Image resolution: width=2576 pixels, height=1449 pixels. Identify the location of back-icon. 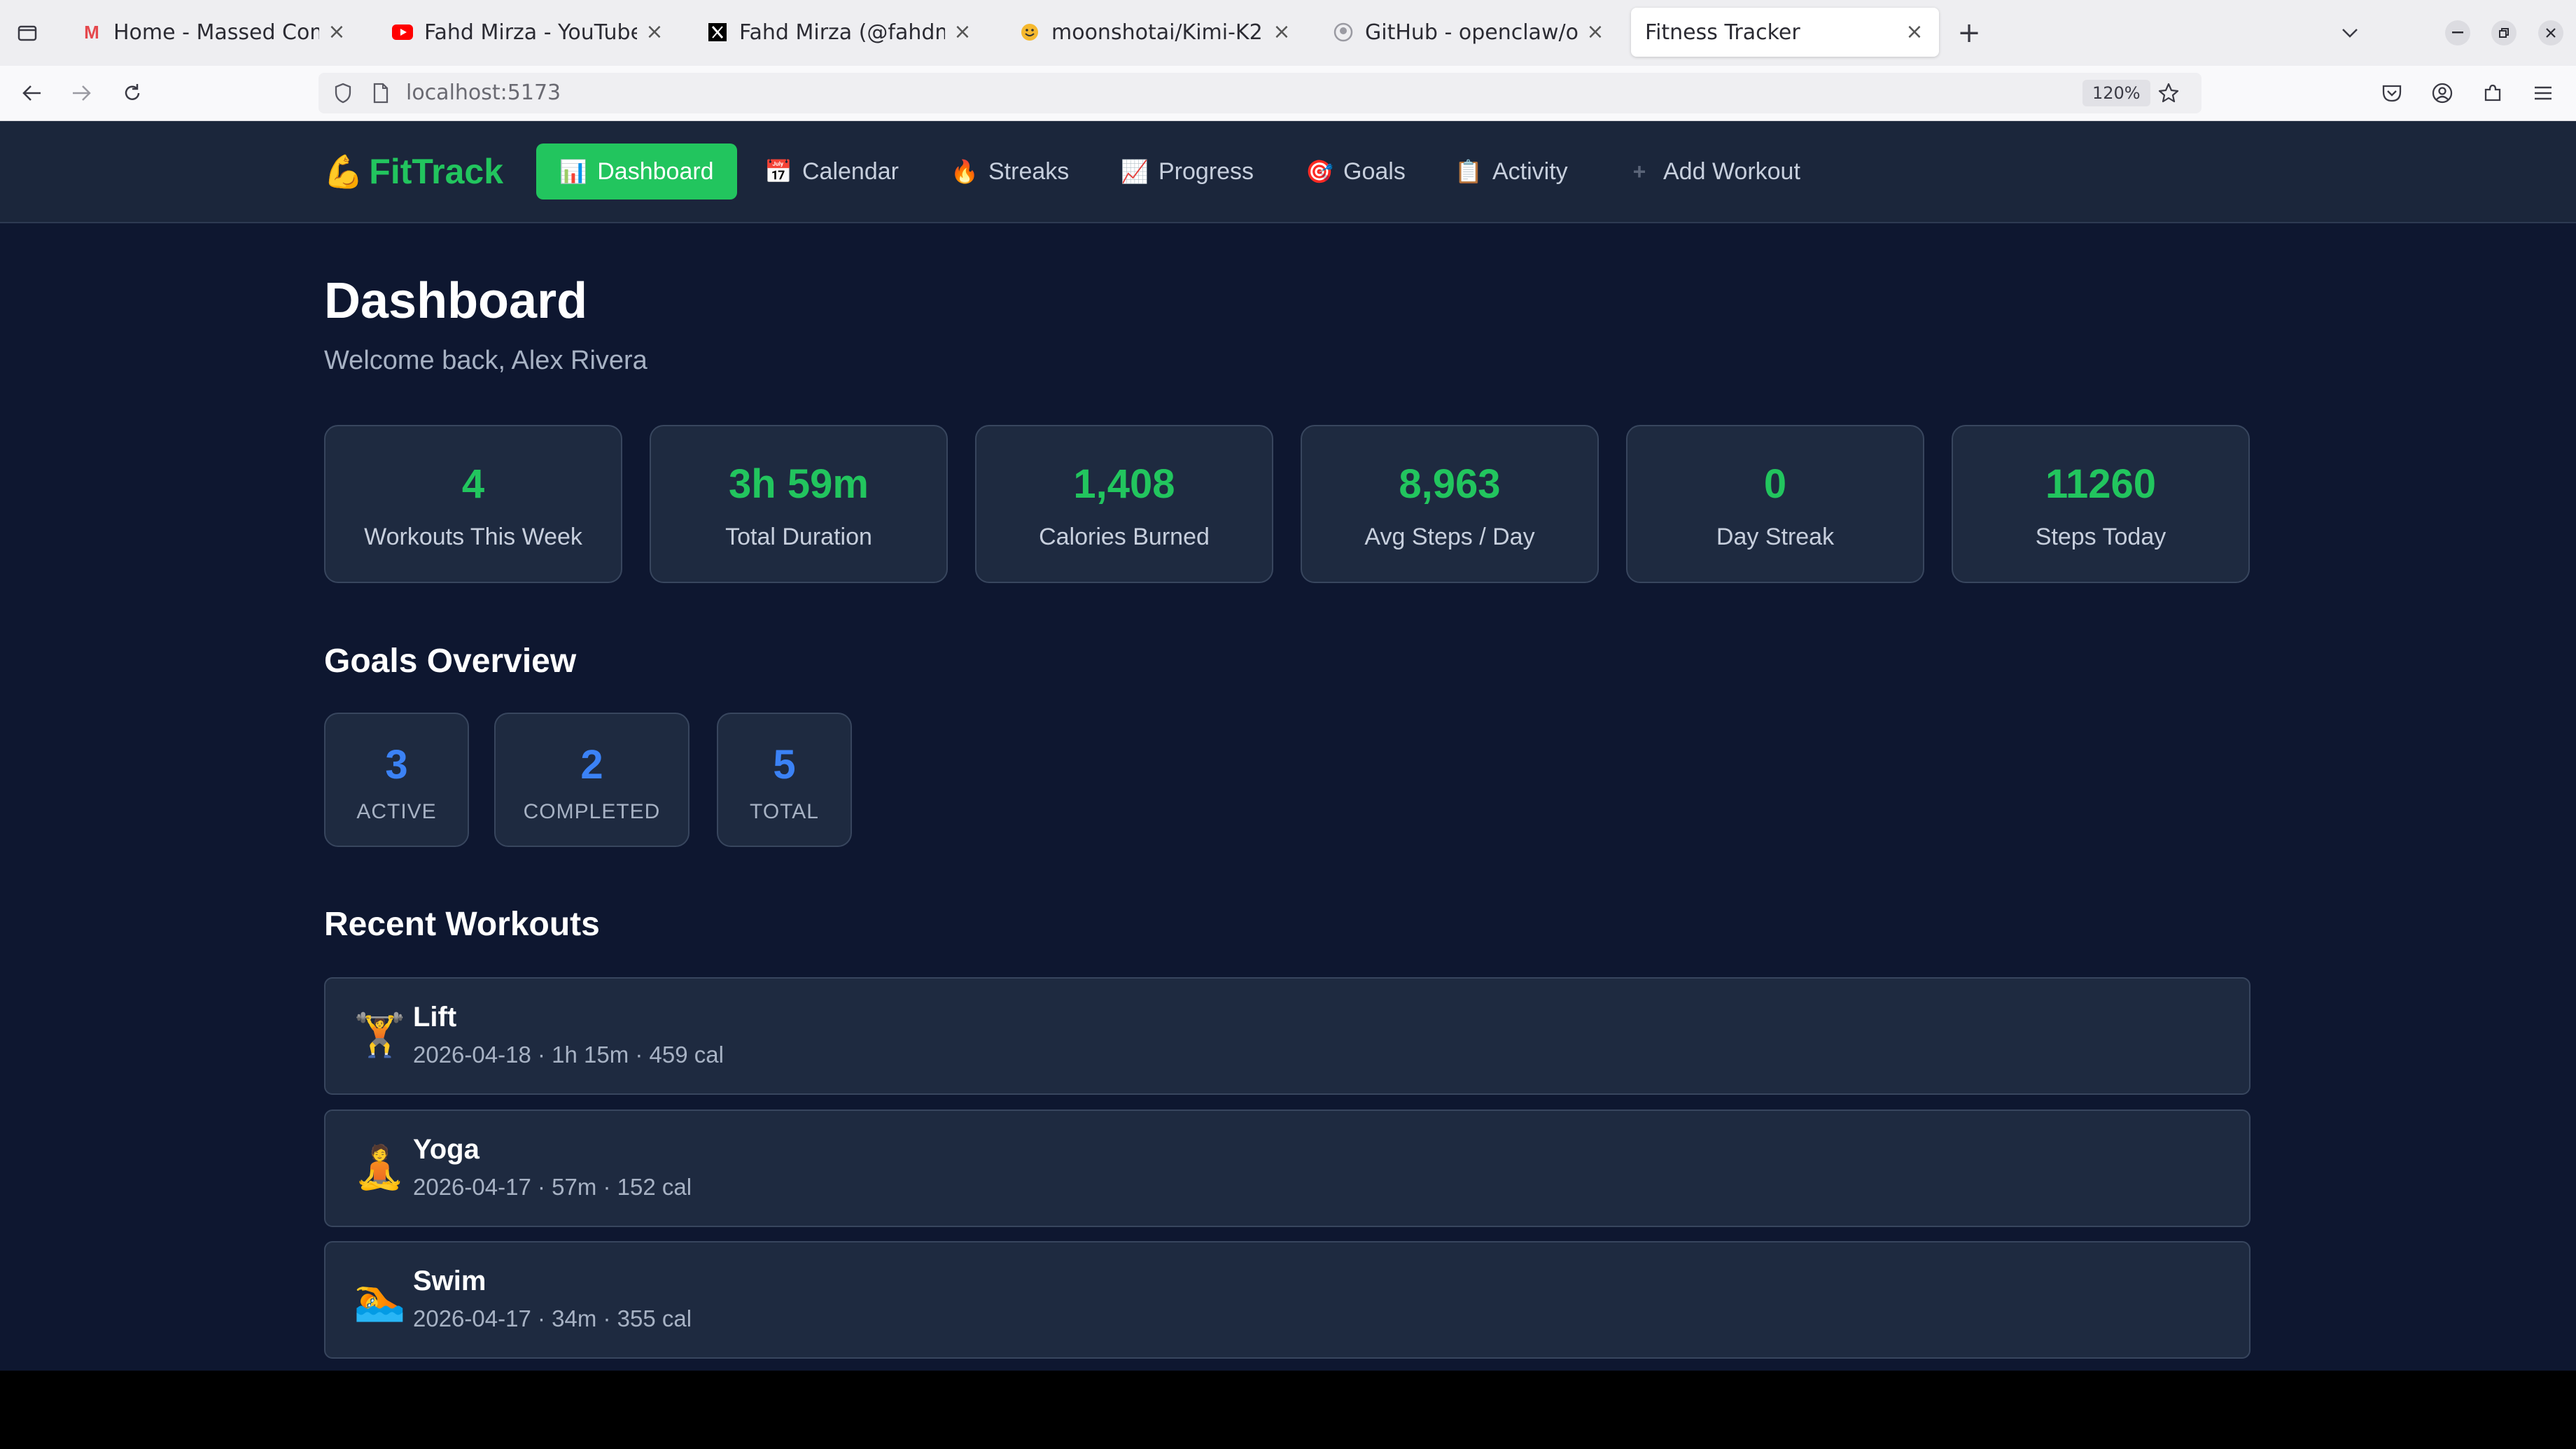
(31, 93).